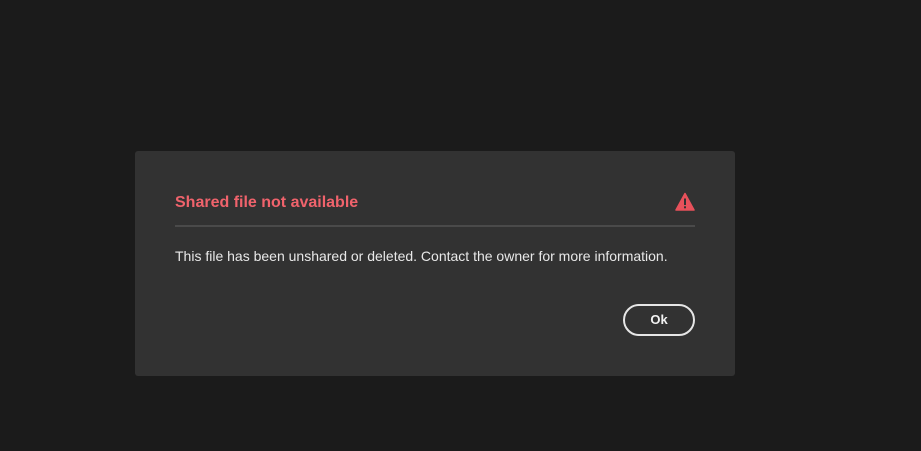 This screenshot has width=921, height=451. What do you see at coordinates (267, 202) in the screenshot?
I see `dialog-title: Shared file not available` at bounding box center [267, 202].